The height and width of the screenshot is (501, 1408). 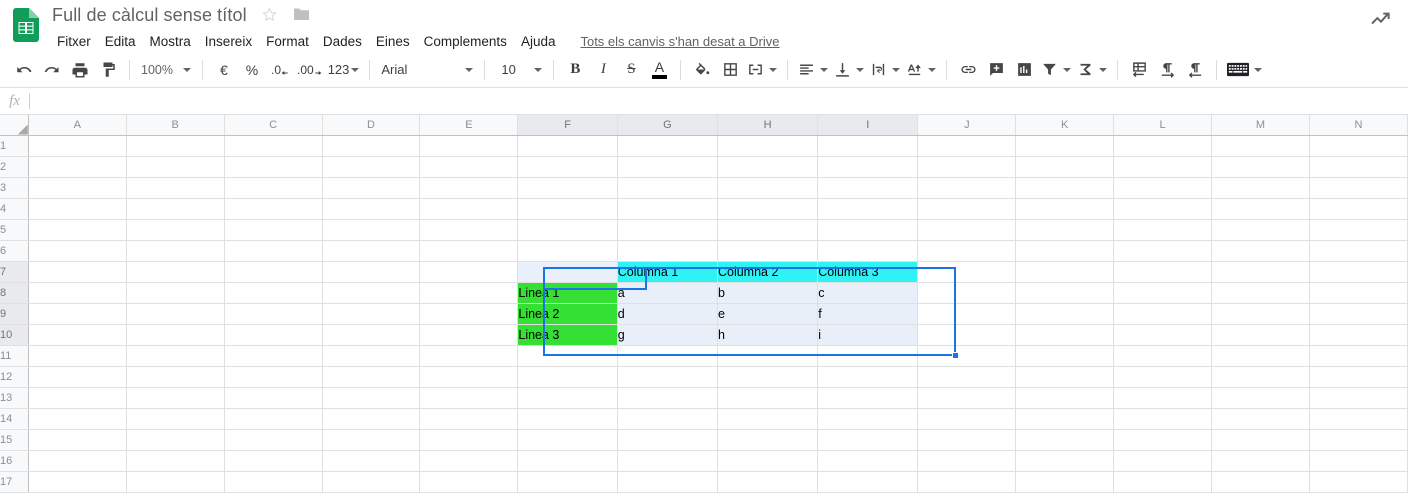 I want to click on cell-B4, so click(x=175, y=209).